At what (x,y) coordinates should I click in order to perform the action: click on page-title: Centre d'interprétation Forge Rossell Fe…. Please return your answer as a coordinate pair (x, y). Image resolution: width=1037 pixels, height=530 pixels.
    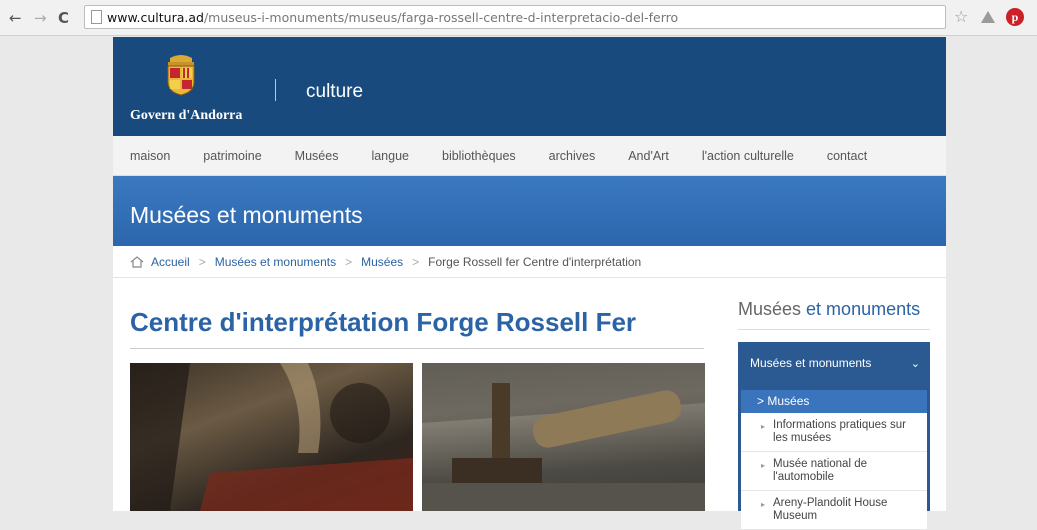
    Looking at the image, I should click on (383, 322).